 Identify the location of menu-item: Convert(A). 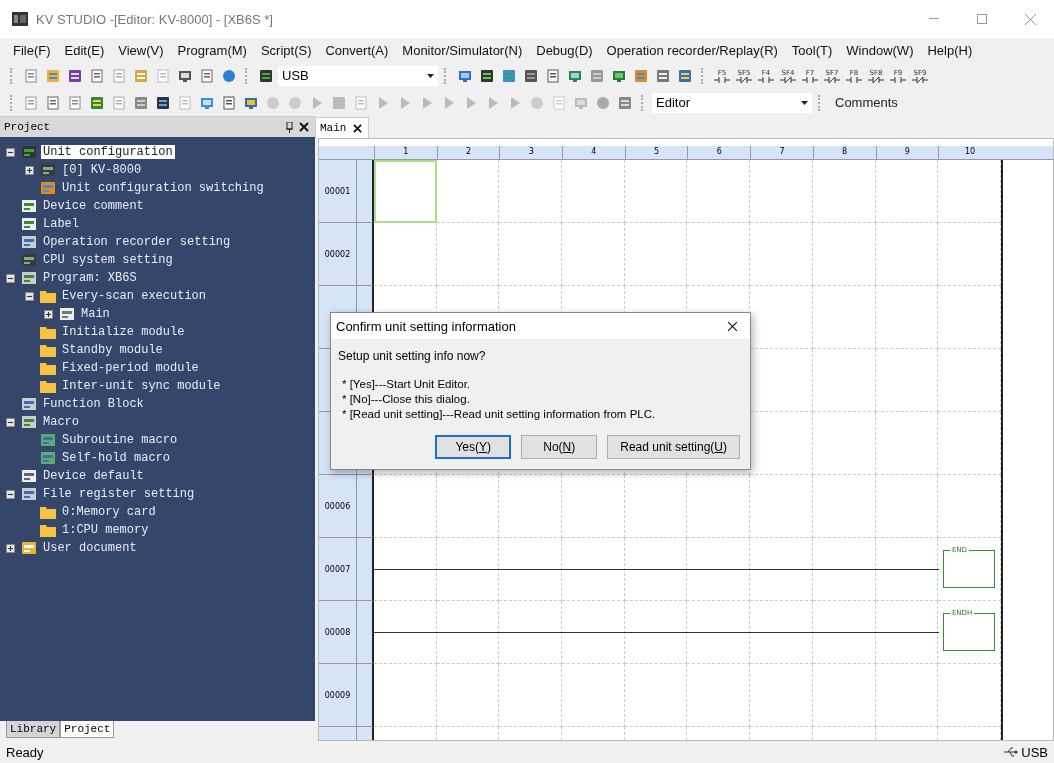
(357, 50).